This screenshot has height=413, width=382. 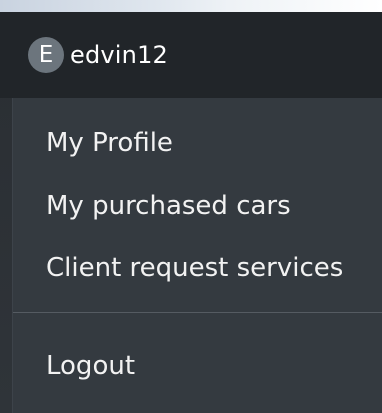 What do you see at coordinates (194, 268) in the screenshot?
I see `menu-item-client-request-services: Client request services` at bounding box center [194, 268].